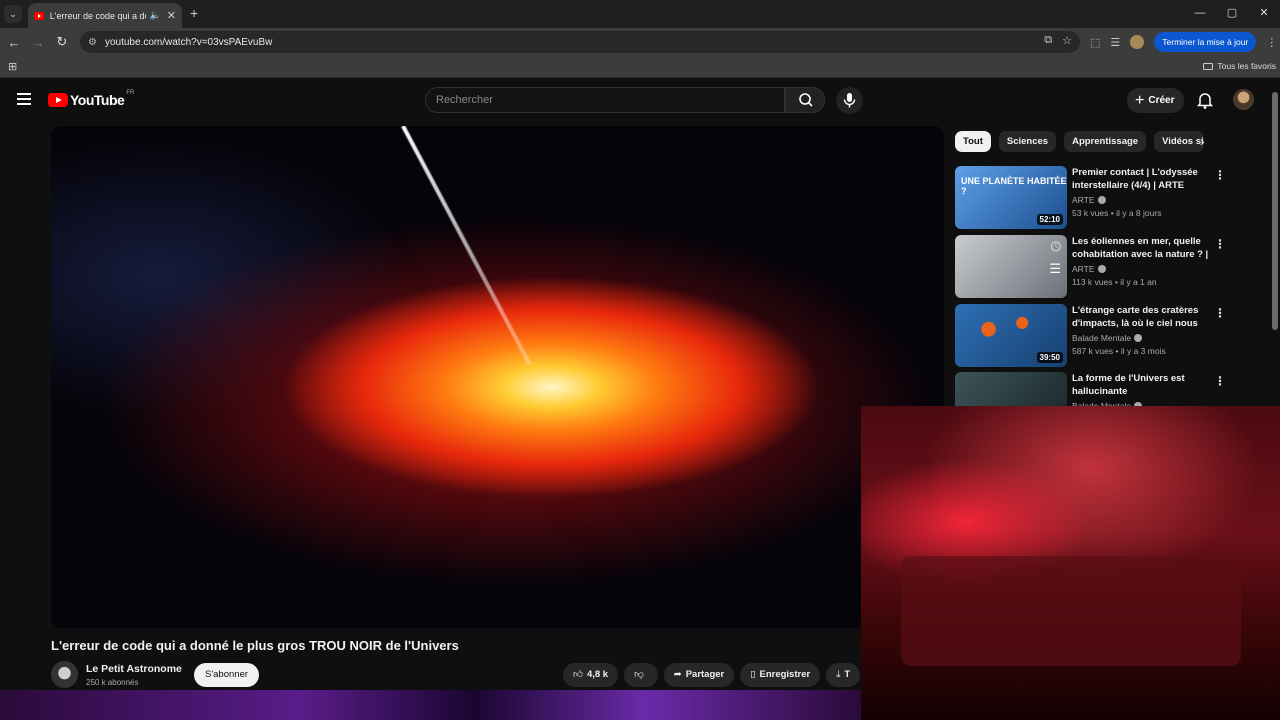 Image resolution: width=1280 pixels, height=720 pixels. Describe the element at coordinates (605, 100) in the screenshot. I see `search-input: Rechercher` at that location.